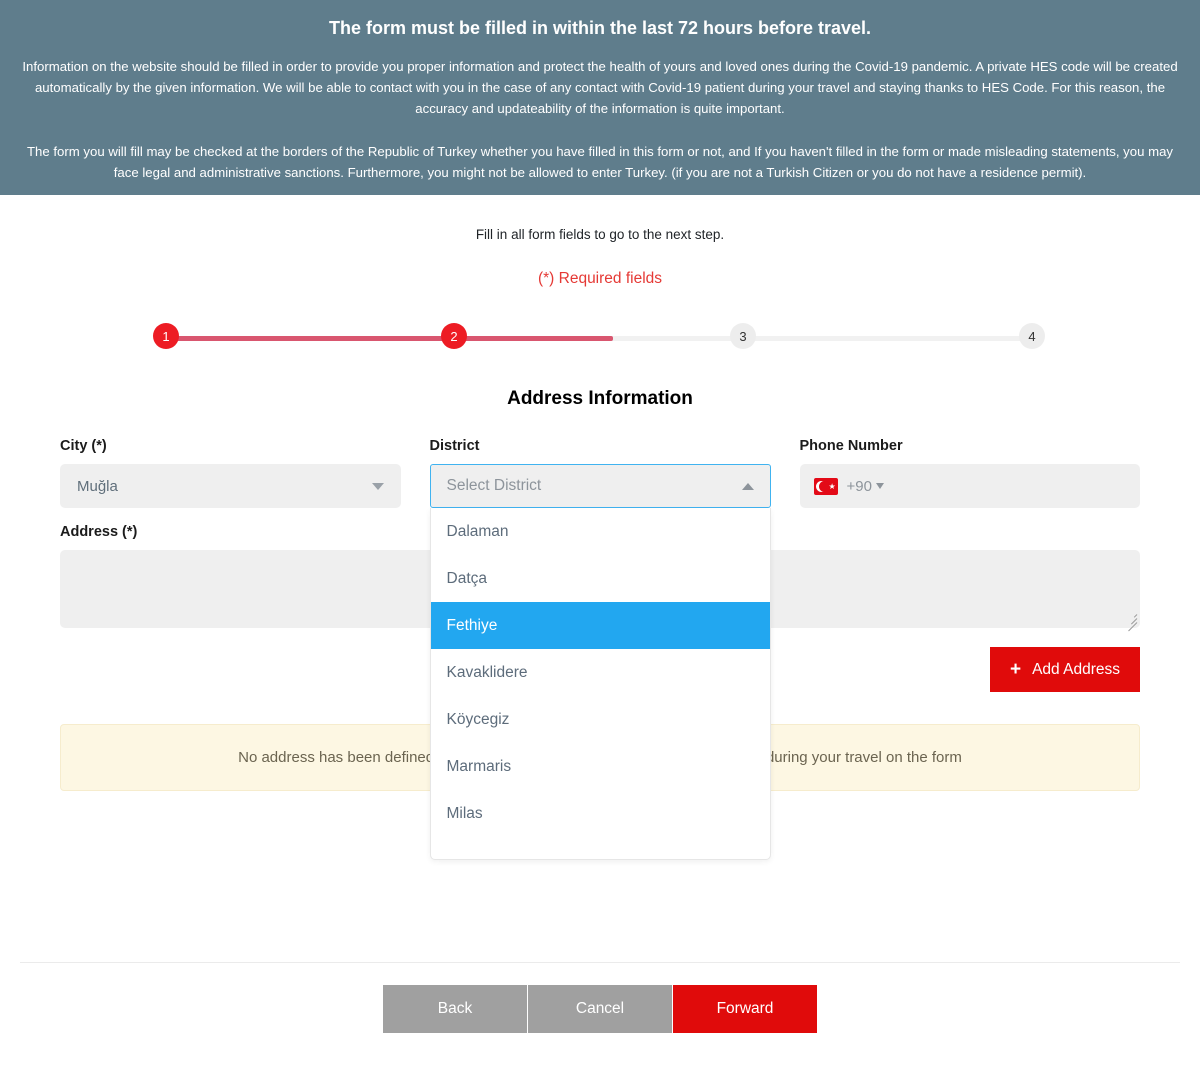 The height and width of the screenshot is (1088, 1200). What do you see at coordinates (600, 578) in the screenshot?
I see `list-item: Datça` at bounding box center [600, 578].